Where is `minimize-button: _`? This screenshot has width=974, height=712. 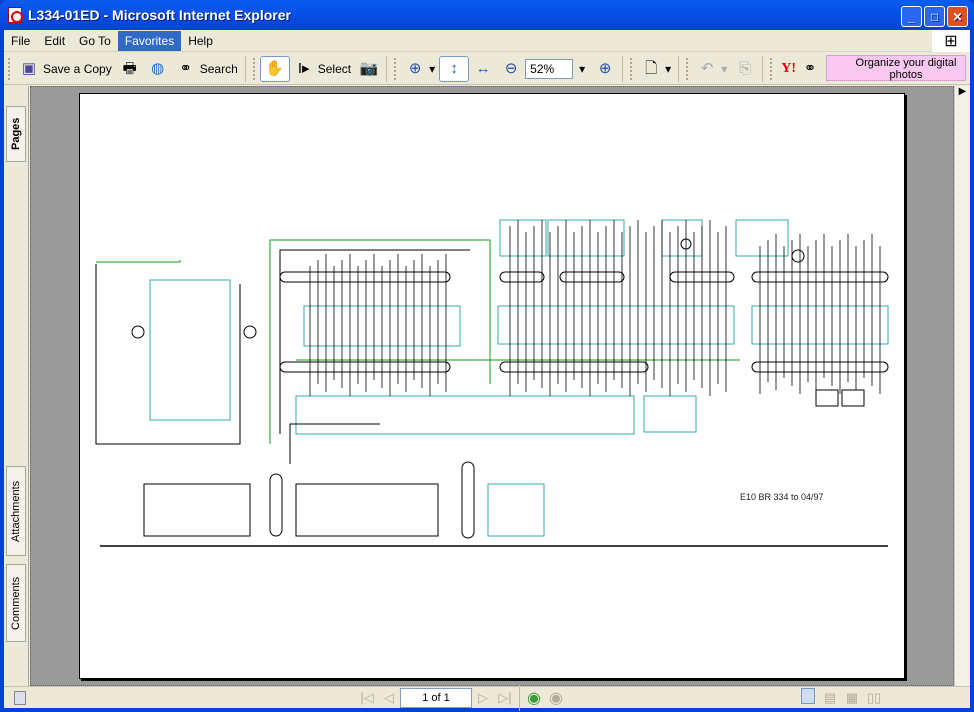 minimize-button: _ is located at coordinates (911, 16).